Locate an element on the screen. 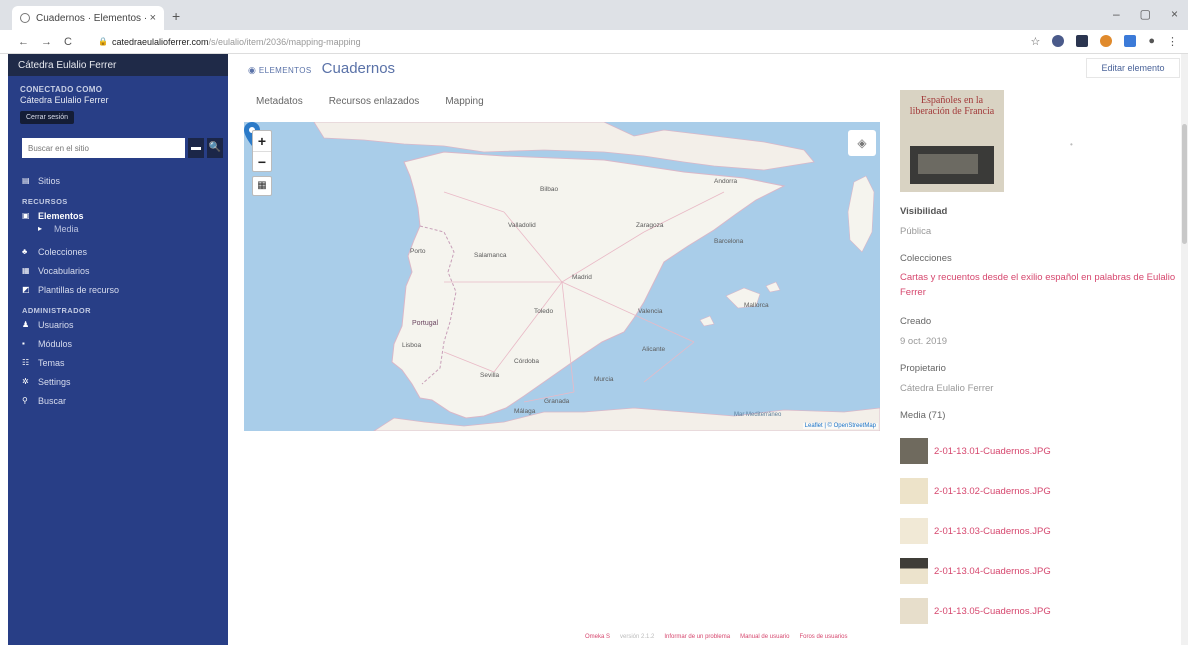  user-name: Cátedra Eulalio Ferrer is located at coordinates (118, 100).